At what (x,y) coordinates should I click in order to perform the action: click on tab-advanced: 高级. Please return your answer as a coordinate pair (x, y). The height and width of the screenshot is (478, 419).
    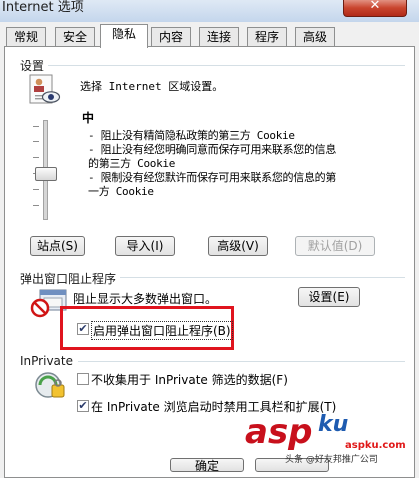
    Looking at the image, I should click on (315, 37).